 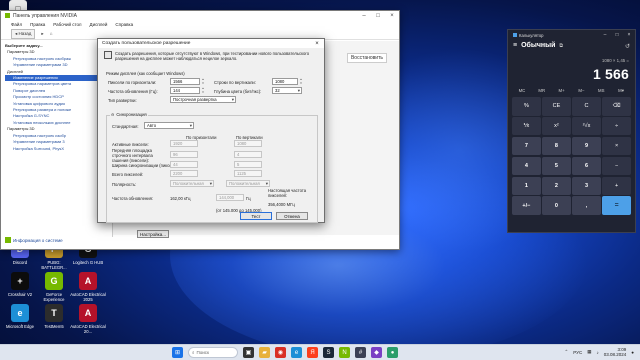 I want to click on calc-key: CE, so click(x=556, y=106).